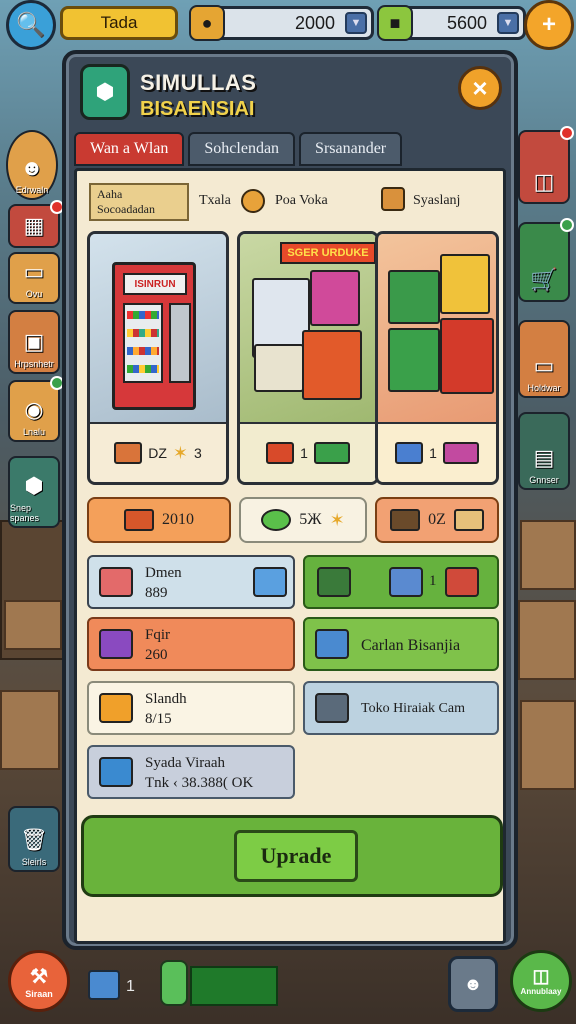 Image resolution: width=576 pixels, height=1024 pixels. I want to click on panel-tabs: Wan a Wlan Sohclendan Srsanander, so click(294, 150).